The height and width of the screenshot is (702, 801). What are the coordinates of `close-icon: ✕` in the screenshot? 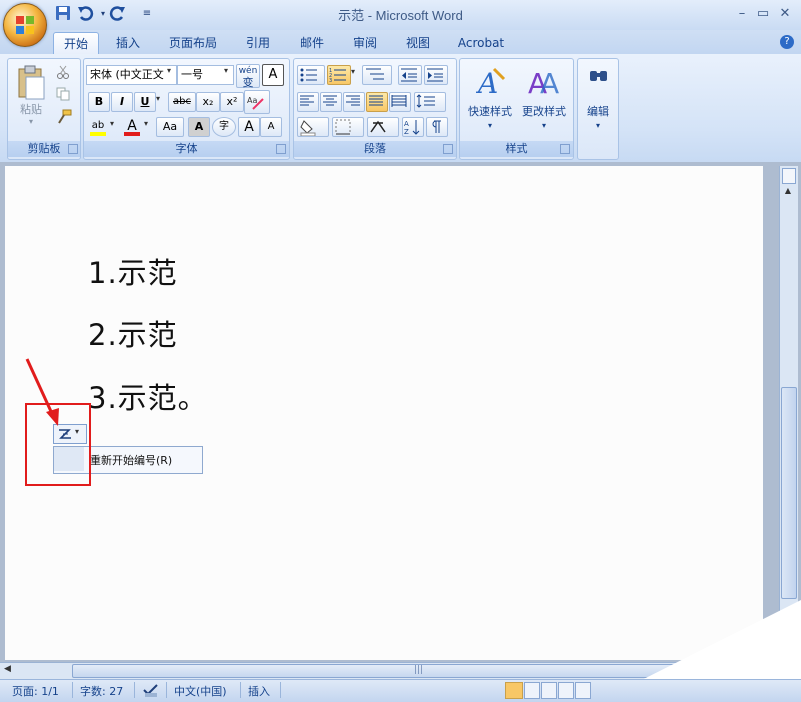 It's located at (785, 14).